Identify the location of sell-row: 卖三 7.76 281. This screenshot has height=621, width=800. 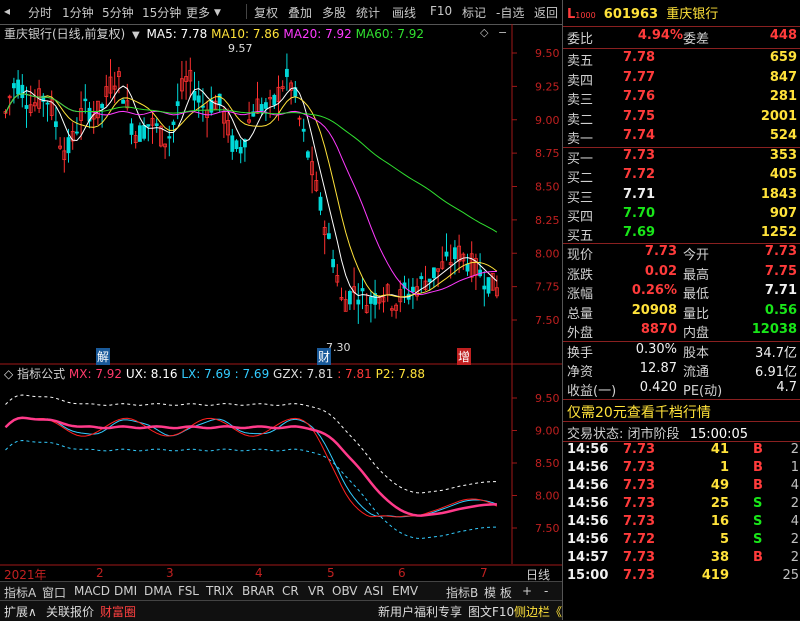
(681, 99).